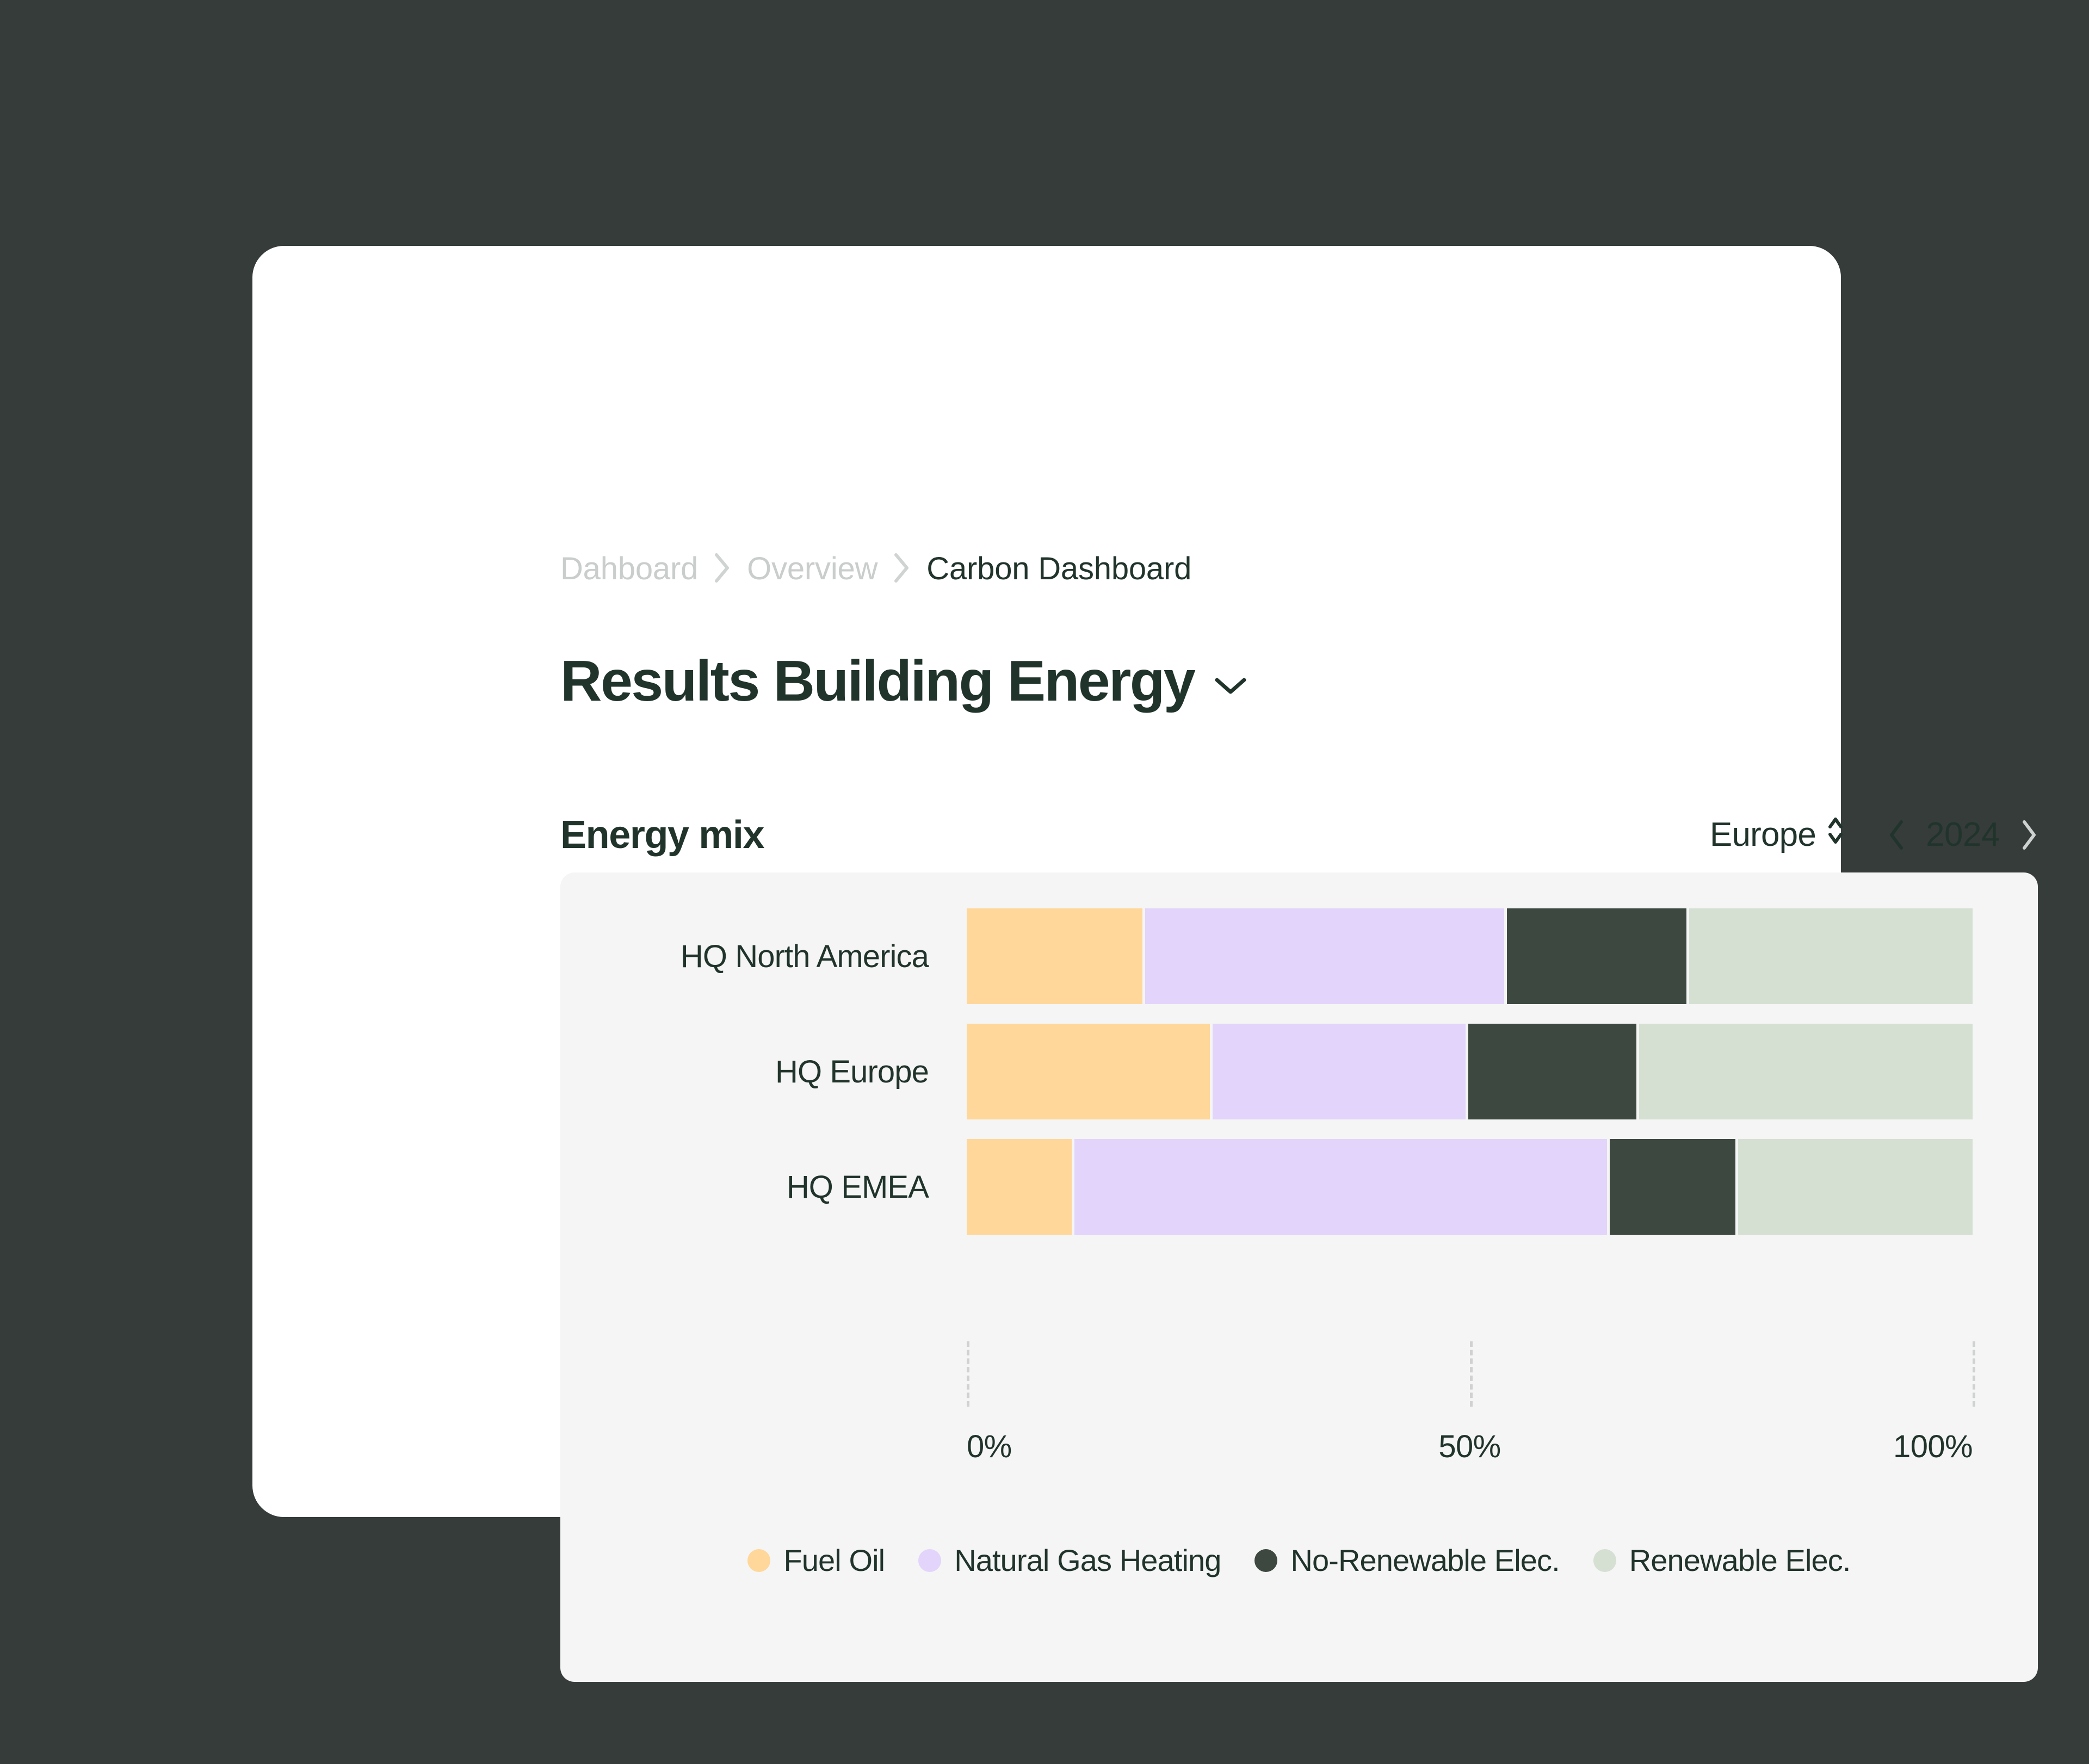 The height and width of the screenshot is (1764, 2089). Describe the element at coordinates (852, 1072) in the screenshot. I see `bar-row-label: HQ Europe` at that location.